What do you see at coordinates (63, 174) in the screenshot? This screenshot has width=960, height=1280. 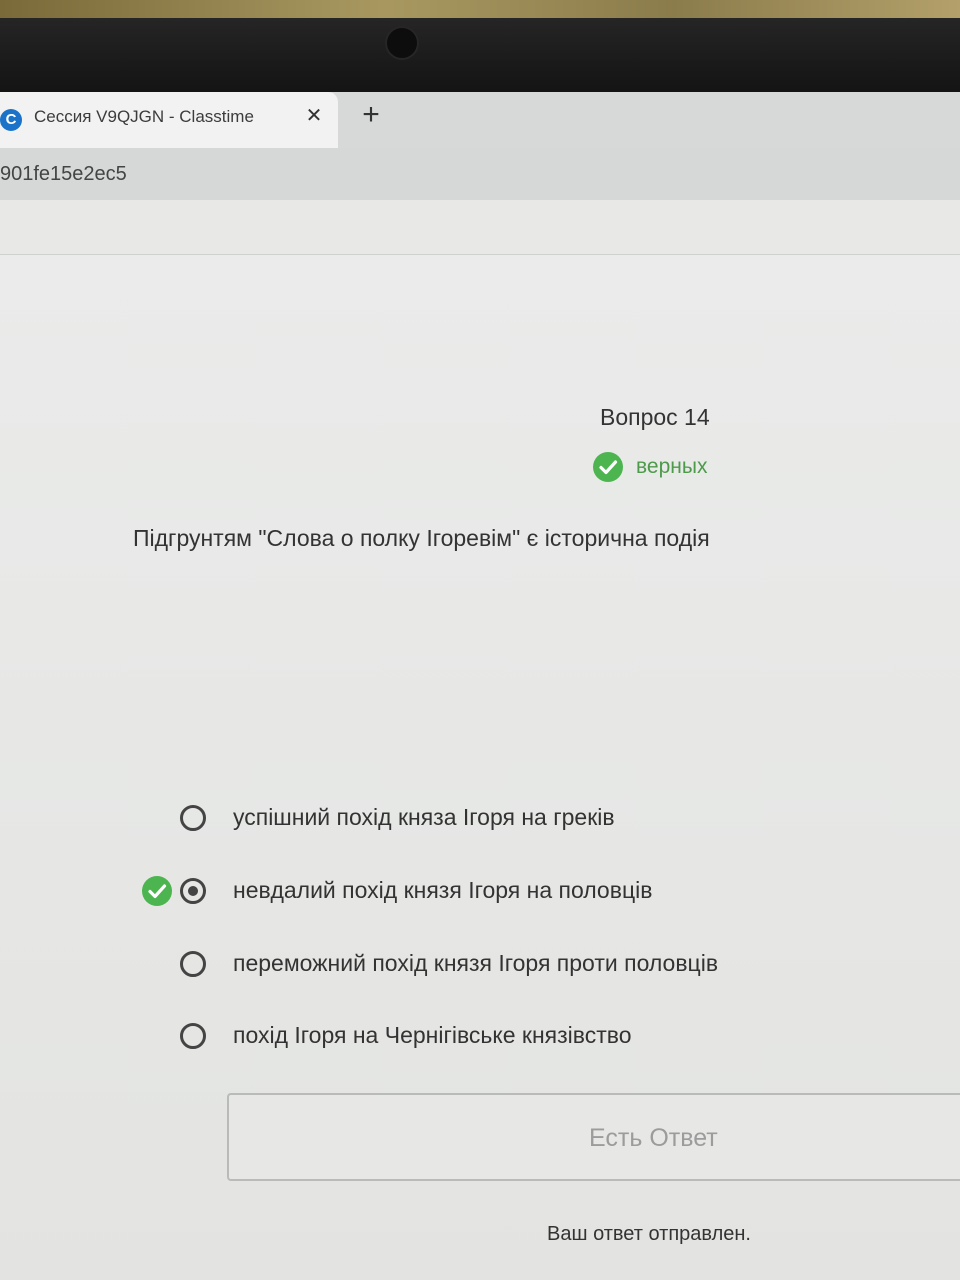 I see `url-text: 901fe15e2ec5` at bounding box center [63, 174].